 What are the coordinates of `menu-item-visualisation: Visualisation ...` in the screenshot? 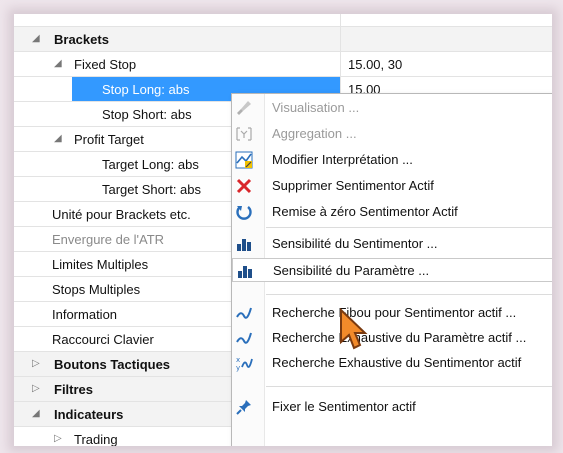 It's located at (392, 108).